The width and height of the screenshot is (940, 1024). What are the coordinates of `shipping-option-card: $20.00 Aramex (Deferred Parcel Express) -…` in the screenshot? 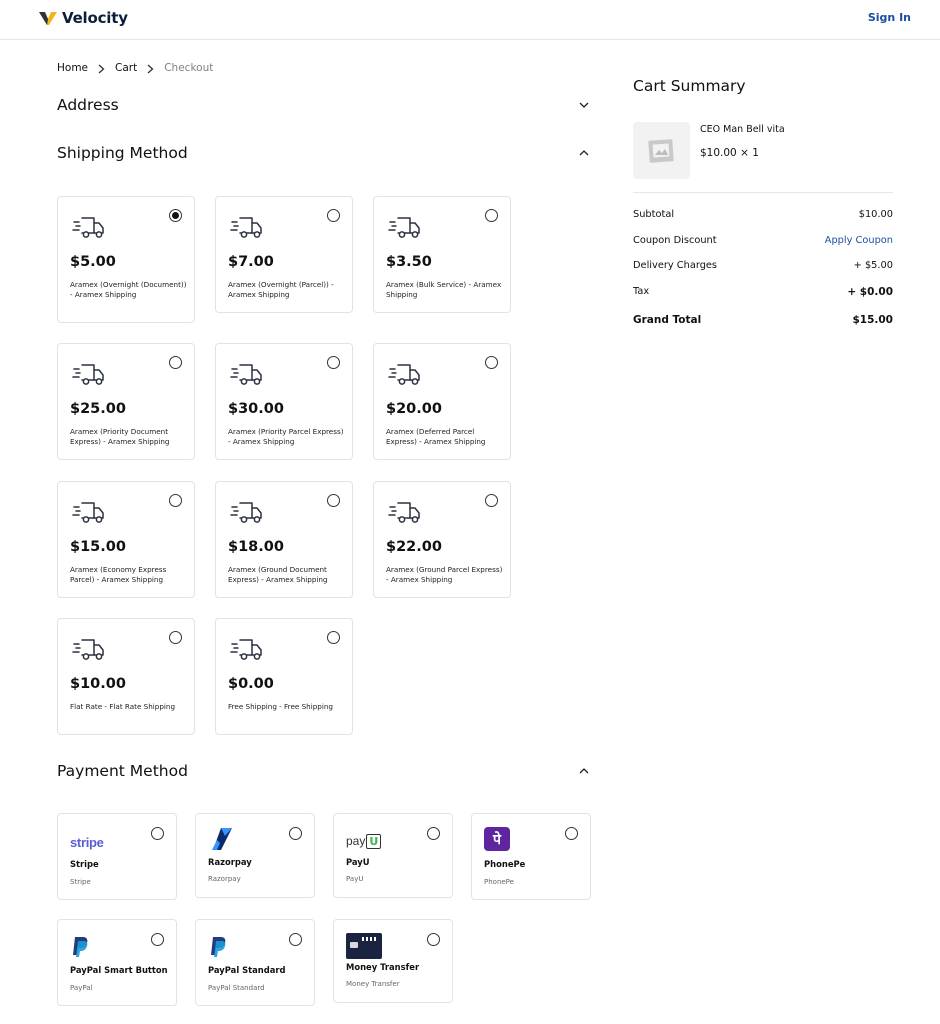 It's located at (442, 401).